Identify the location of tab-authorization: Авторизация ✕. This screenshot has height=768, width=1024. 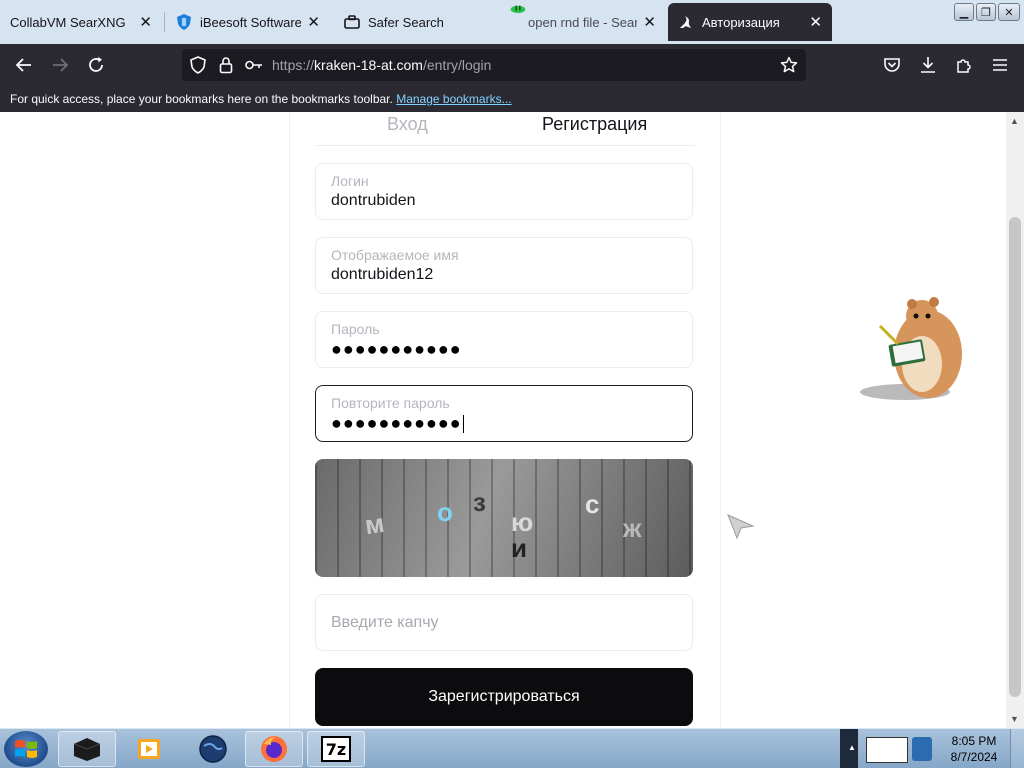
(750, 22).